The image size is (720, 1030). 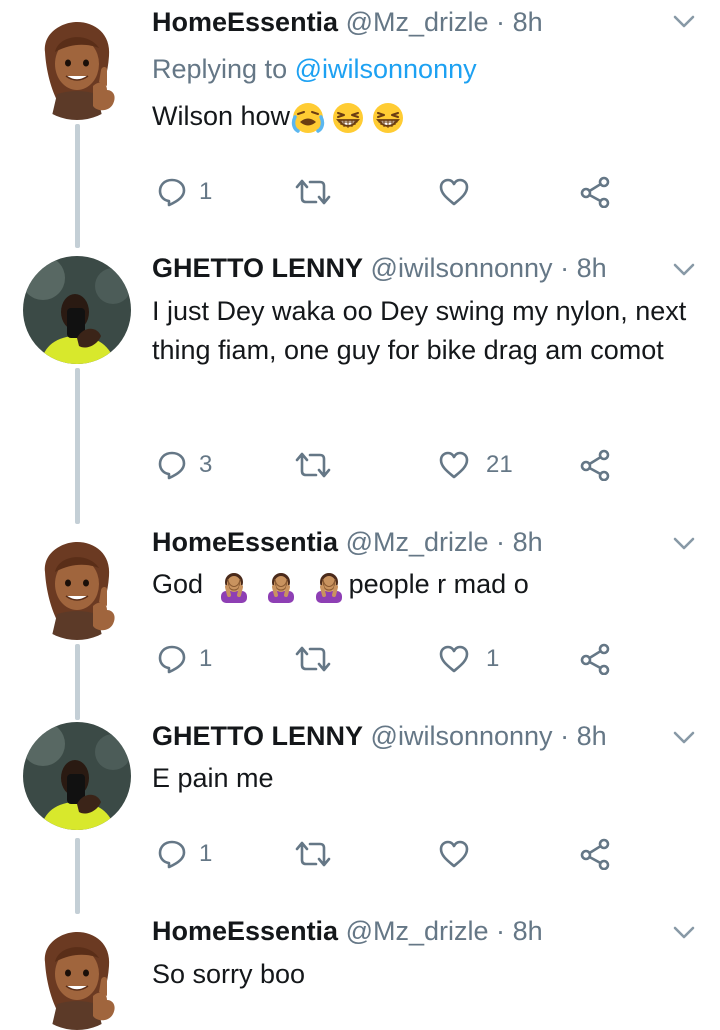 I want to click on like-button: 1, so click(x=468, y=659).